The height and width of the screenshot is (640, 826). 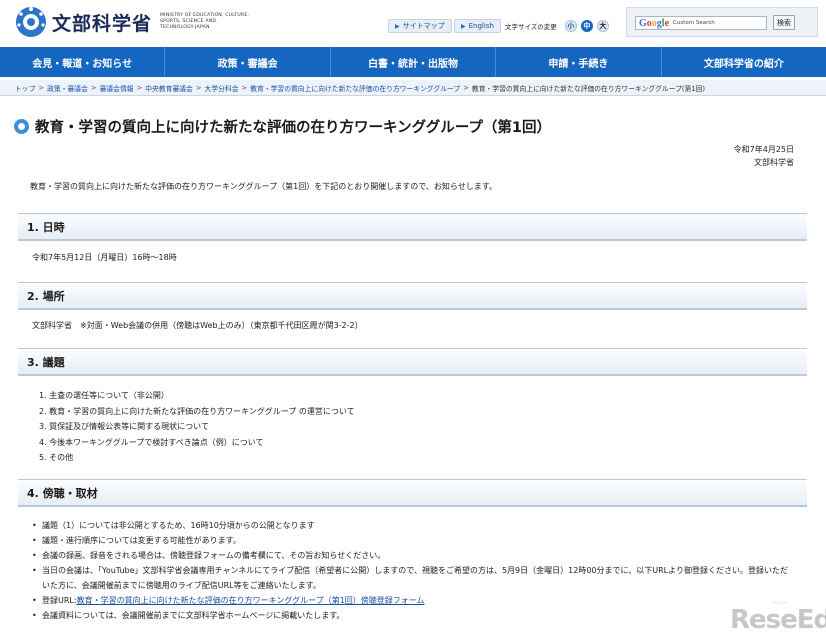 What do you see at coordinates (59, 600) in the screenshot?
I see `registration-url-label: 登録URL:` at bounding box center [59, 600].